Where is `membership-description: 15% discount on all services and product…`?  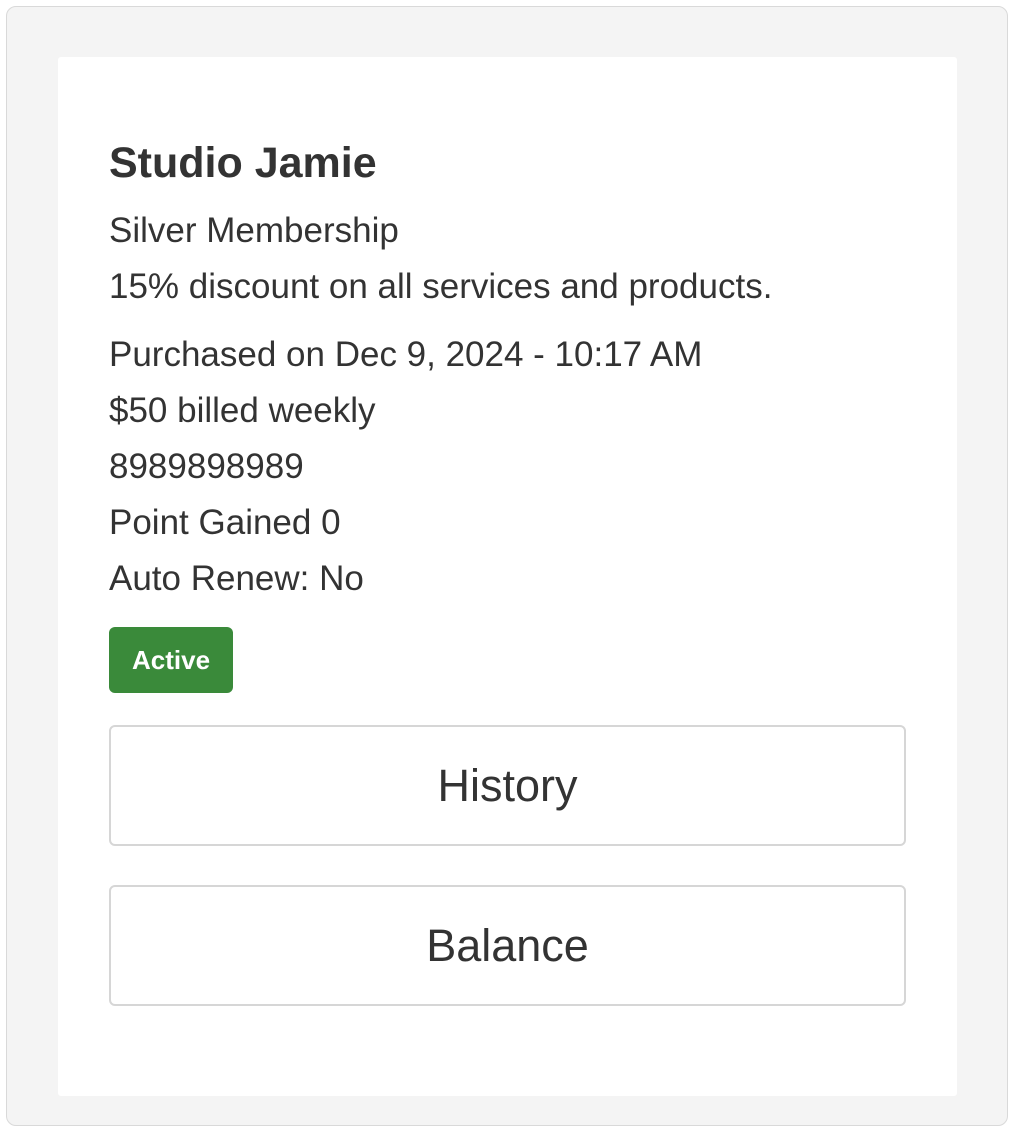
membership-description: 15% discount on all services and product… is located at coordinates (441, 286).